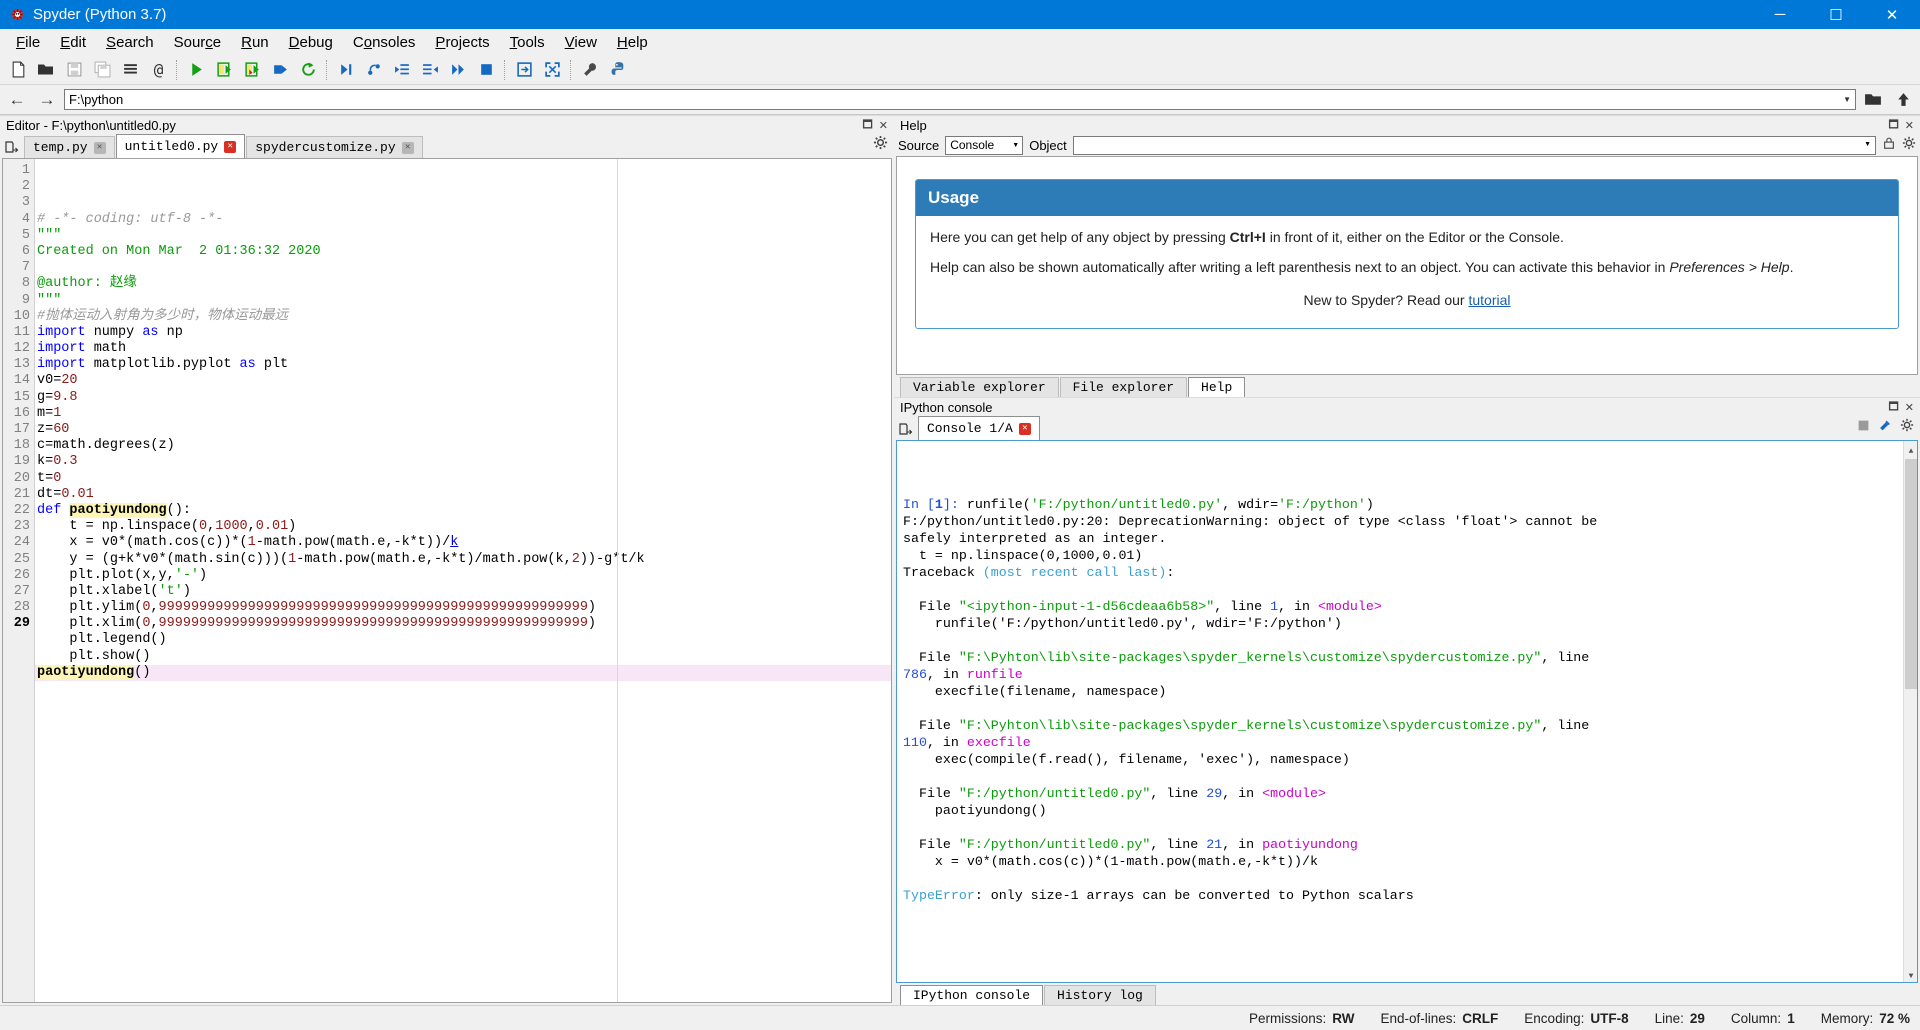 This screenshot has width=1920, height=1030. What do you see at coordinates (632, 42) in the screenshot?
I see `menu-help: Help` at bounding box center [632, 42].